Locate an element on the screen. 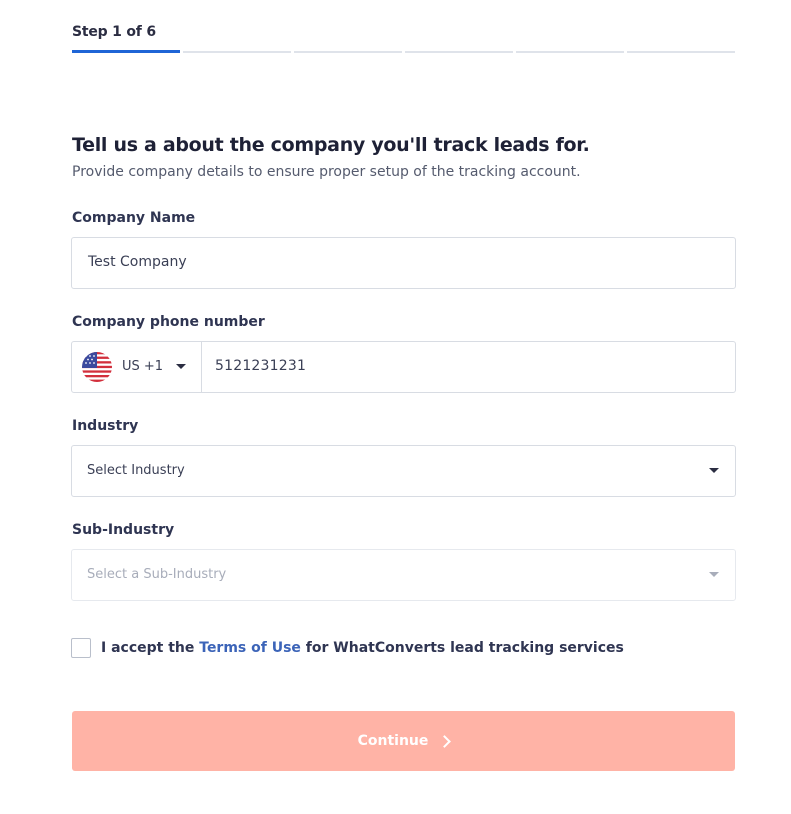 The width and height of the screenshot is (791, 814). company-name-label: Company Name is located at coordinates (134, 218).